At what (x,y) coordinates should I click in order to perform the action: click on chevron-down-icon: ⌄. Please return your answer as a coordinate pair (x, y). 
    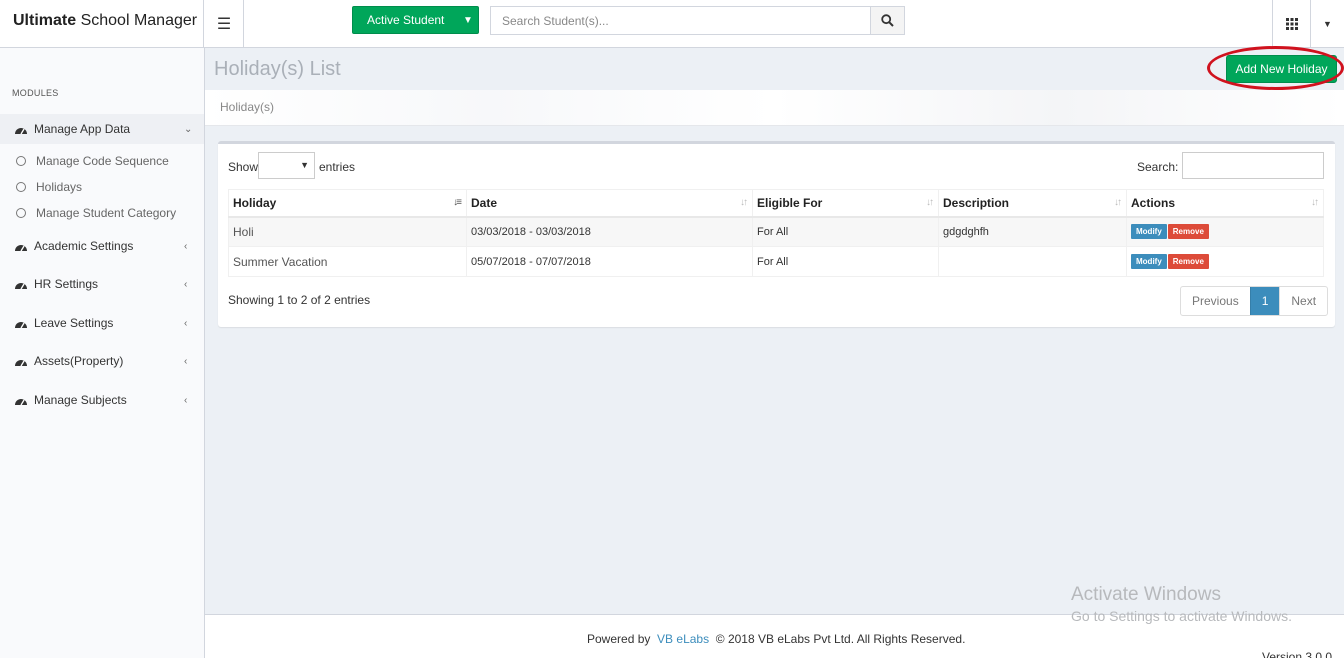
    Looking at the image, I should click on (188, 129).